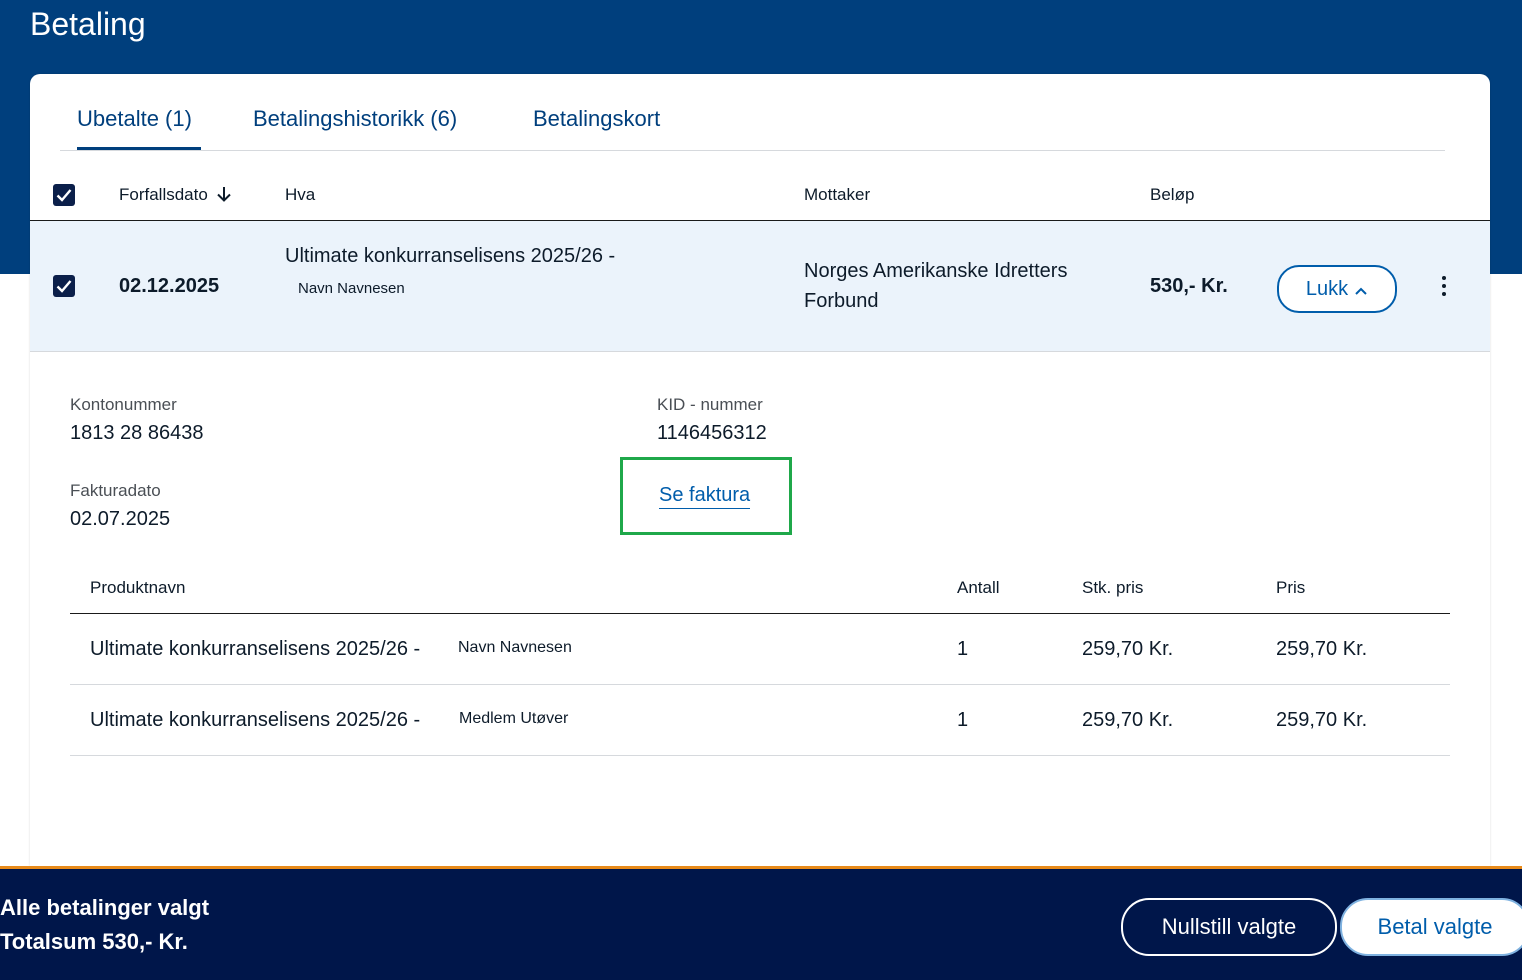 This screenshot has width=1522, height=980. Describe the element at coordinates (1113, 587) in the screenshot. I see `product-header-unit-price: Stk. pris` at that location.